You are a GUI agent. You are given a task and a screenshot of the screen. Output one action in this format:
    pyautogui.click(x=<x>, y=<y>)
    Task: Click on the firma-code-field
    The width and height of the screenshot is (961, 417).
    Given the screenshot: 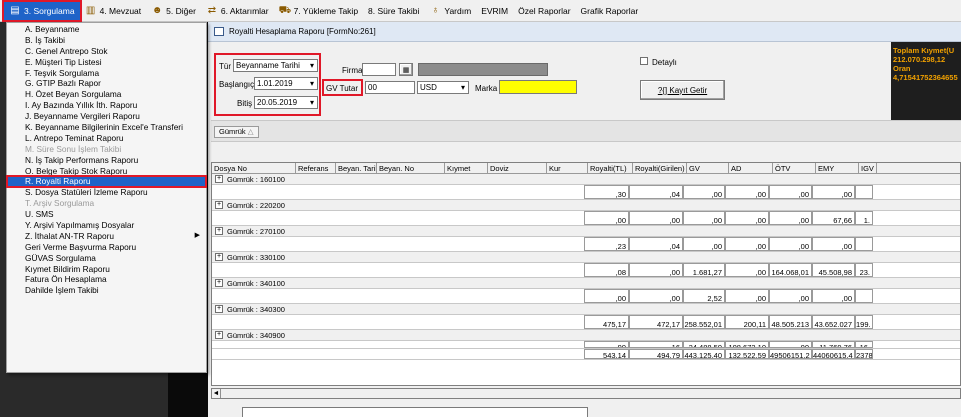 What is the action you would take?
    pyautogui.click(x=379, y=69)
    